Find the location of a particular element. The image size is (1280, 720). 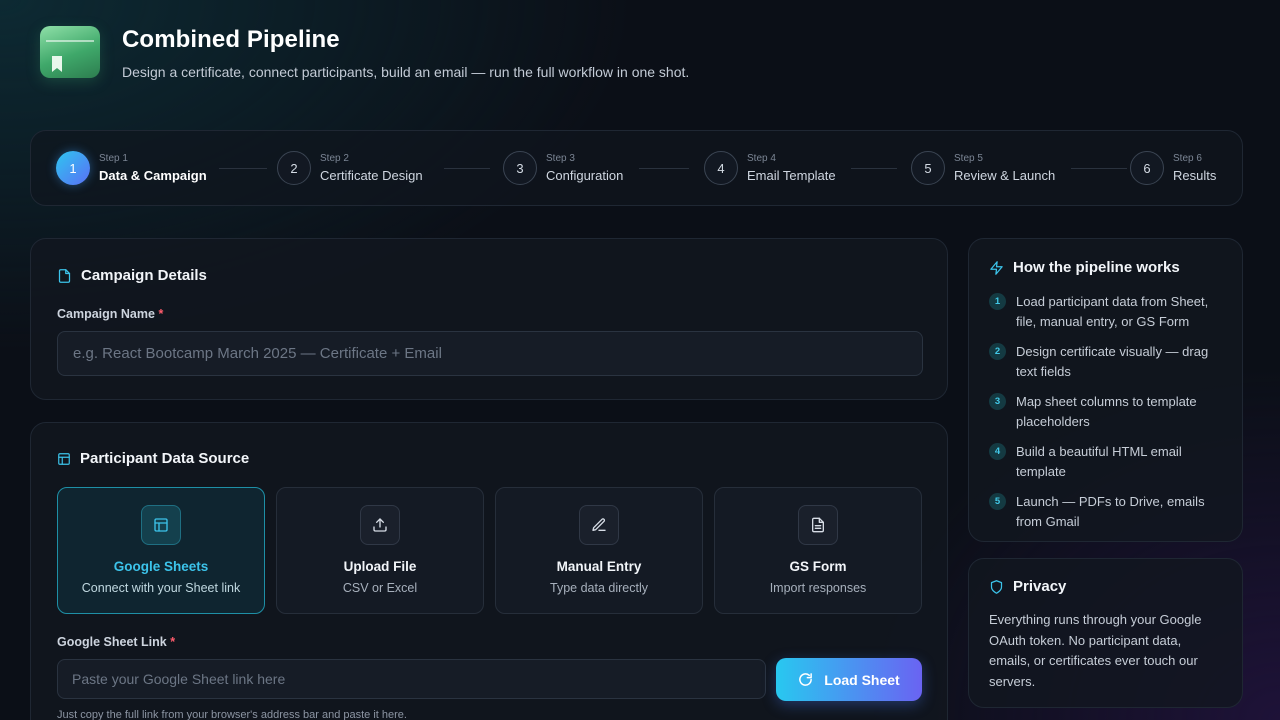

step-number: 1 is located at coordinates (73, 168).